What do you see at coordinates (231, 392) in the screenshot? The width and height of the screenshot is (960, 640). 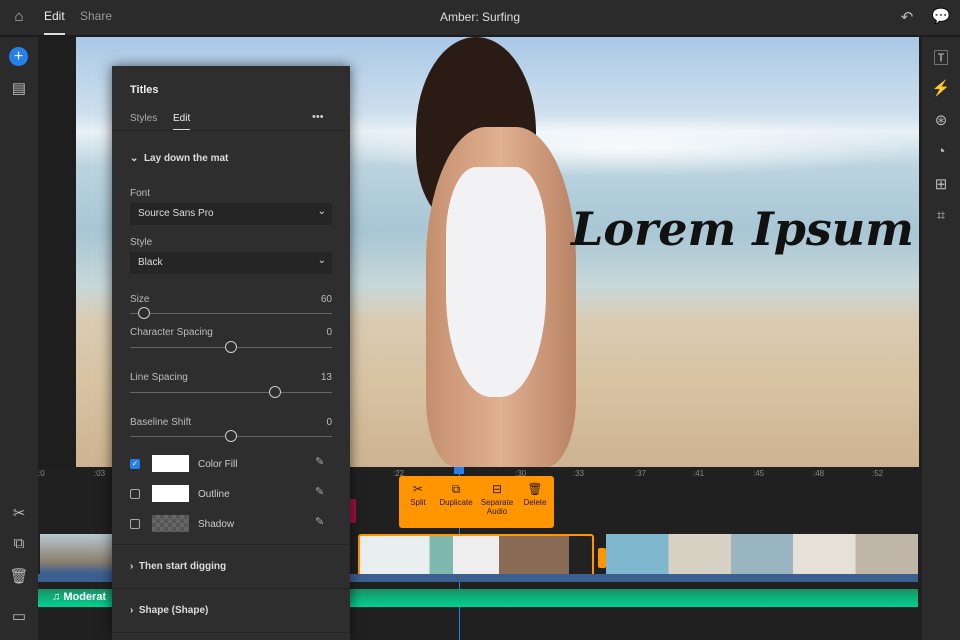 I see `line-spacing-slider` at bounding box center [231, 392].